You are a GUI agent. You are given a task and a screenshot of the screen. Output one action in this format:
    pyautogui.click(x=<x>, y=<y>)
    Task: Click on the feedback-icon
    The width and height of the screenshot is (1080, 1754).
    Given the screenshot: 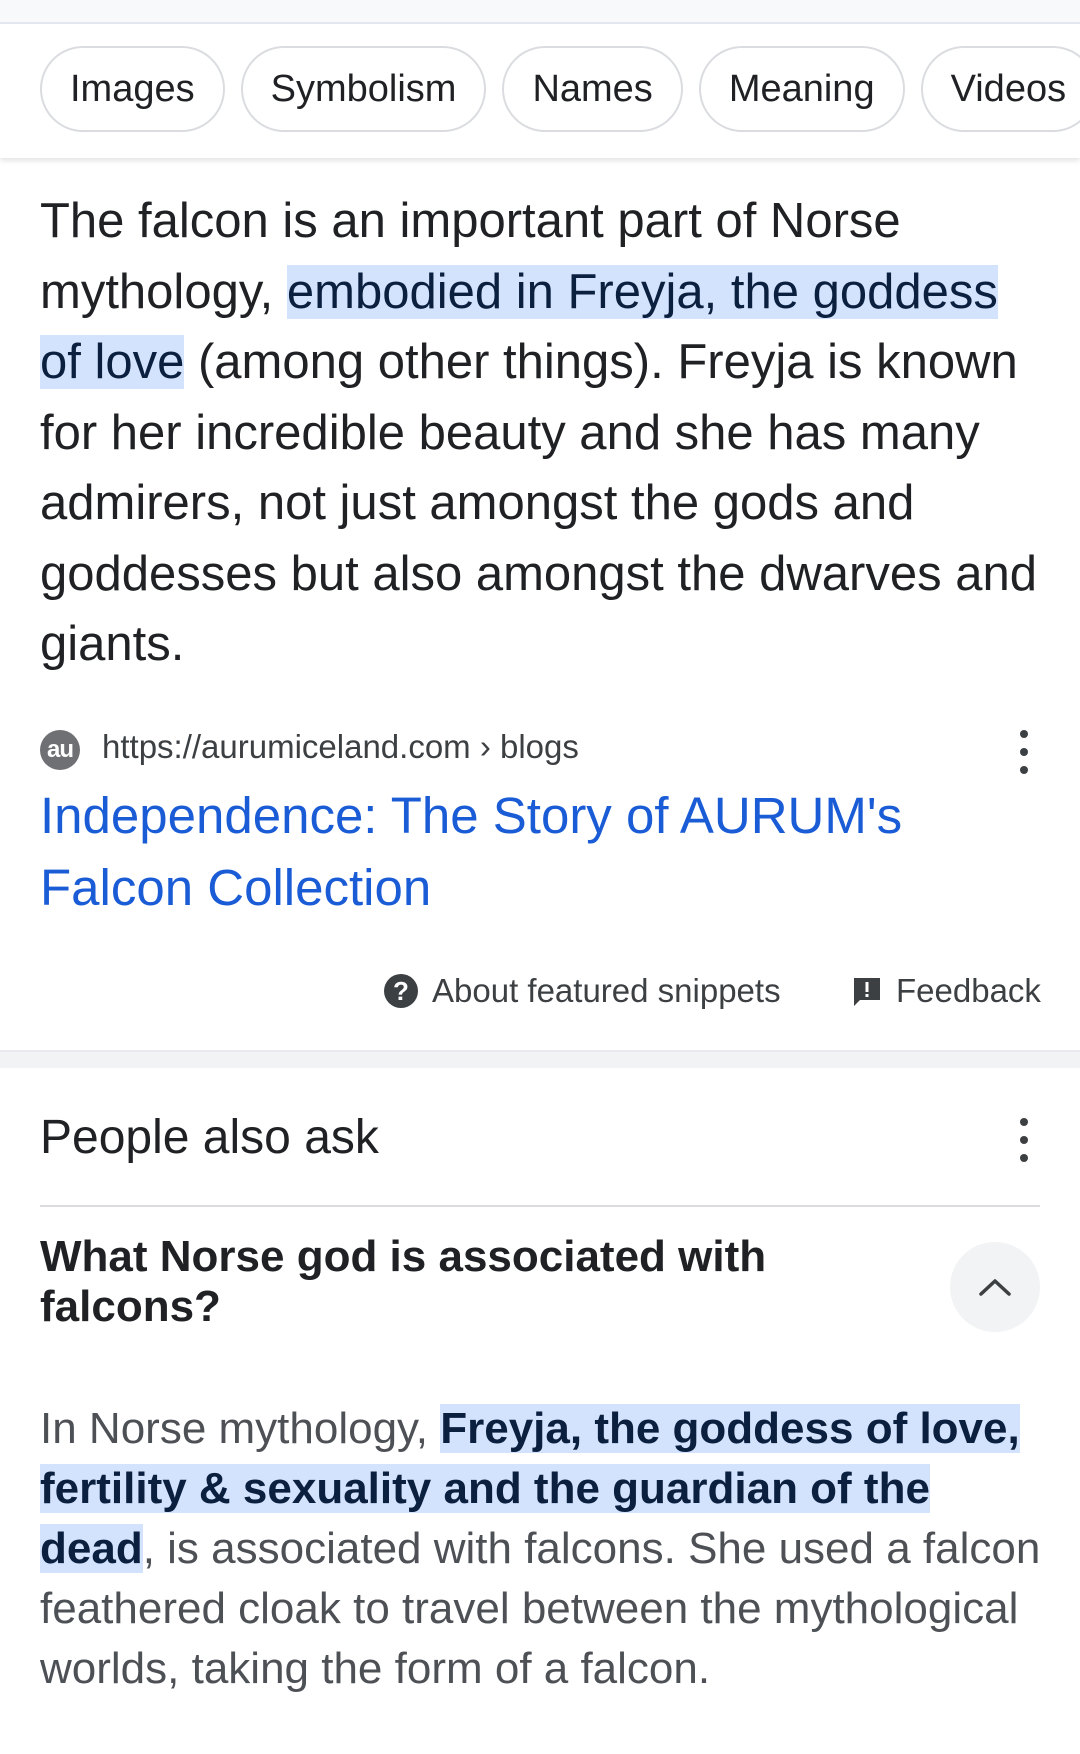 What is the action you would take?
    pyautogui.click(x=867, y=992)
    